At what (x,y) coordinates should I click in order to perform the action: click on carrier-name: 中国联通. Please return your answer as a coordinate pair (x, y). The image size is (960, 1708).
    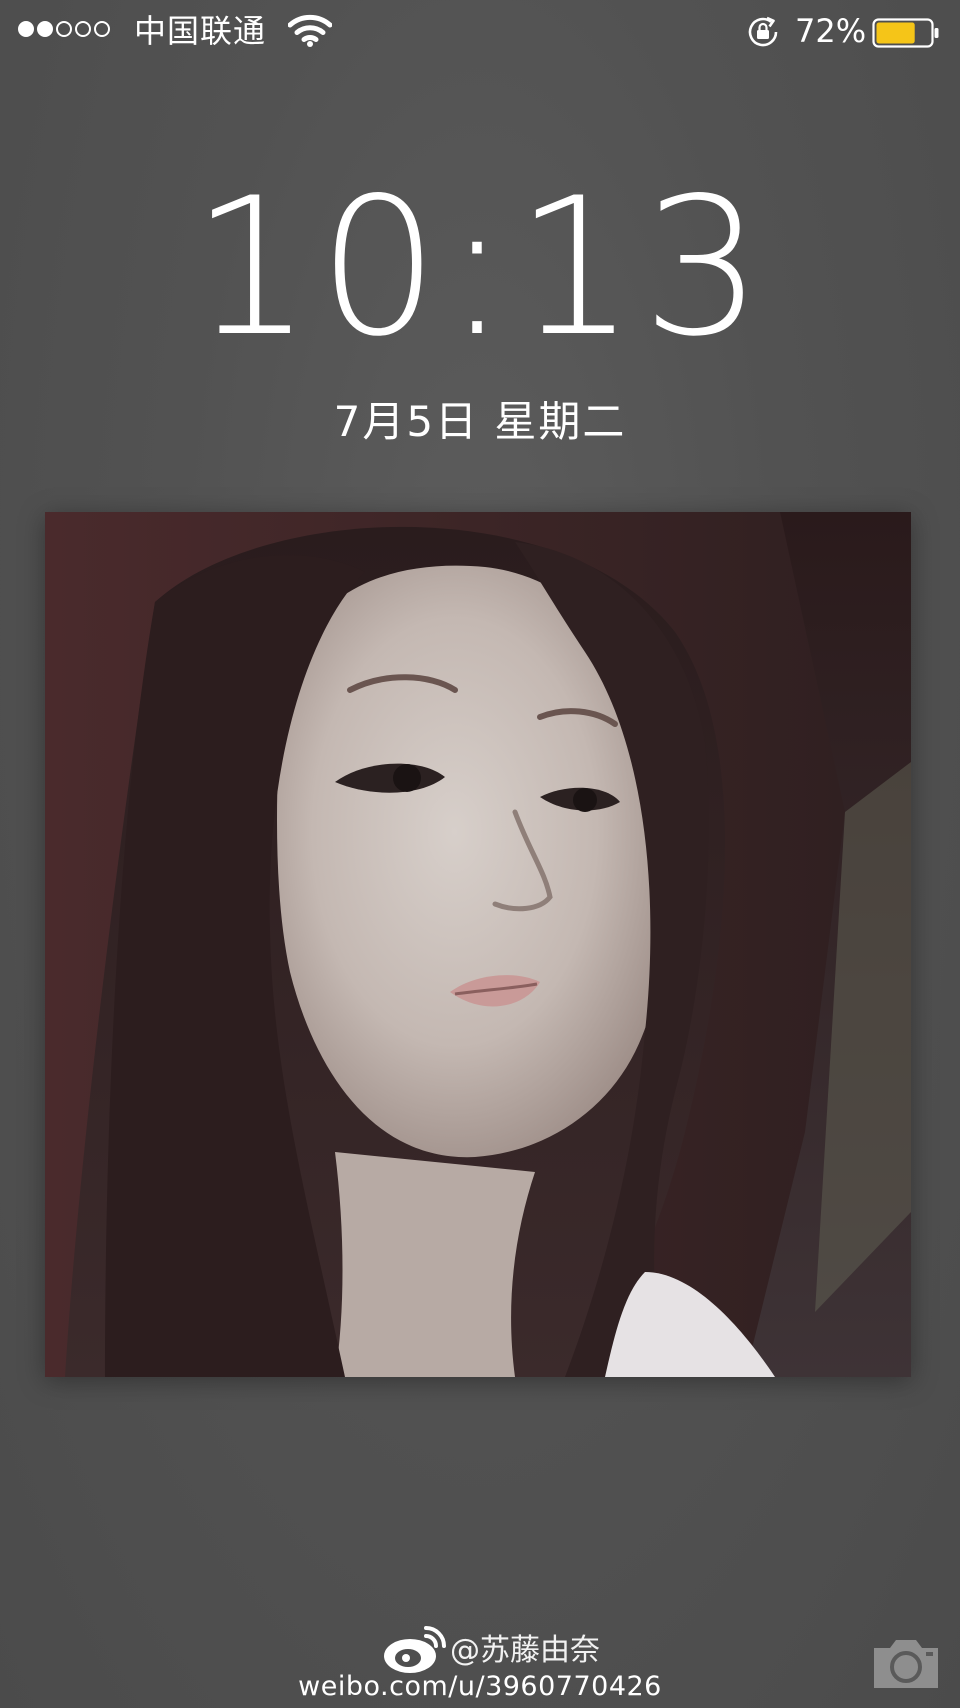
    Looking at the image, I should click on (200, 31).